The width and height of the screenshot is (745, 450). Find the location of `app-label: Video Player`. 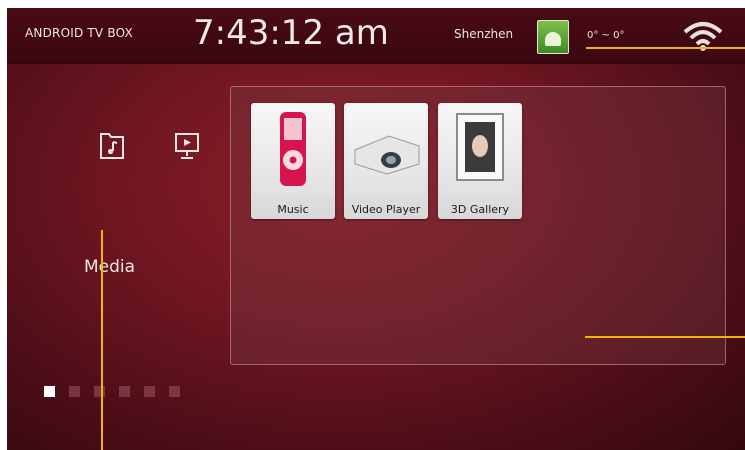

app-label: Video Player is located at coordinates (386, 209).